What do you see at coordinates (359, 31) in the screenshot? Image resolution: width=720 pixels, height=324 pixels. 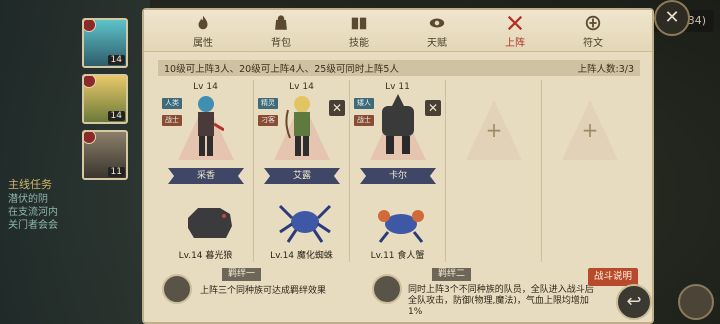 I see `tab-skills: 技能` at bounding box center [359, 31].